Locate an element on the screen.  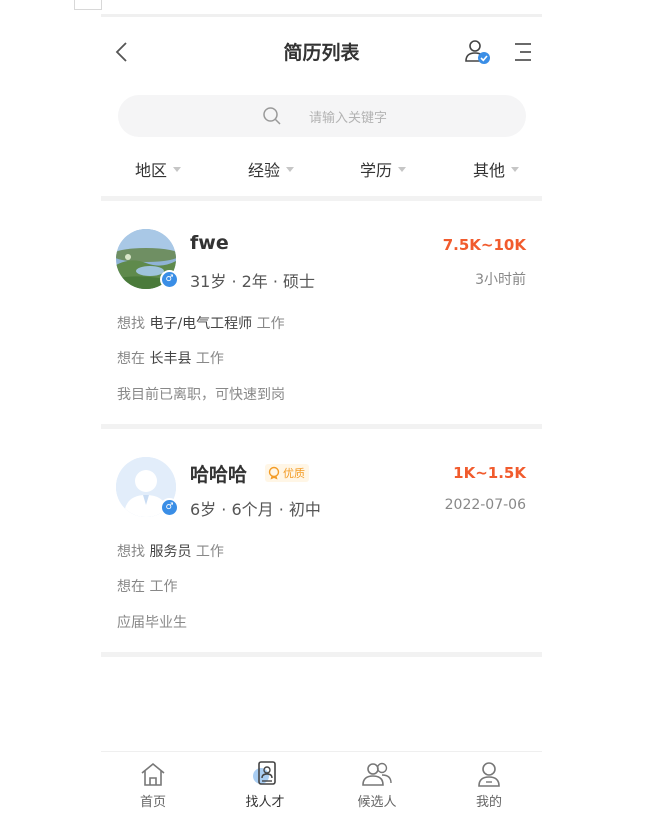
filter-other: 其他 is located at coordinates (496, 169).